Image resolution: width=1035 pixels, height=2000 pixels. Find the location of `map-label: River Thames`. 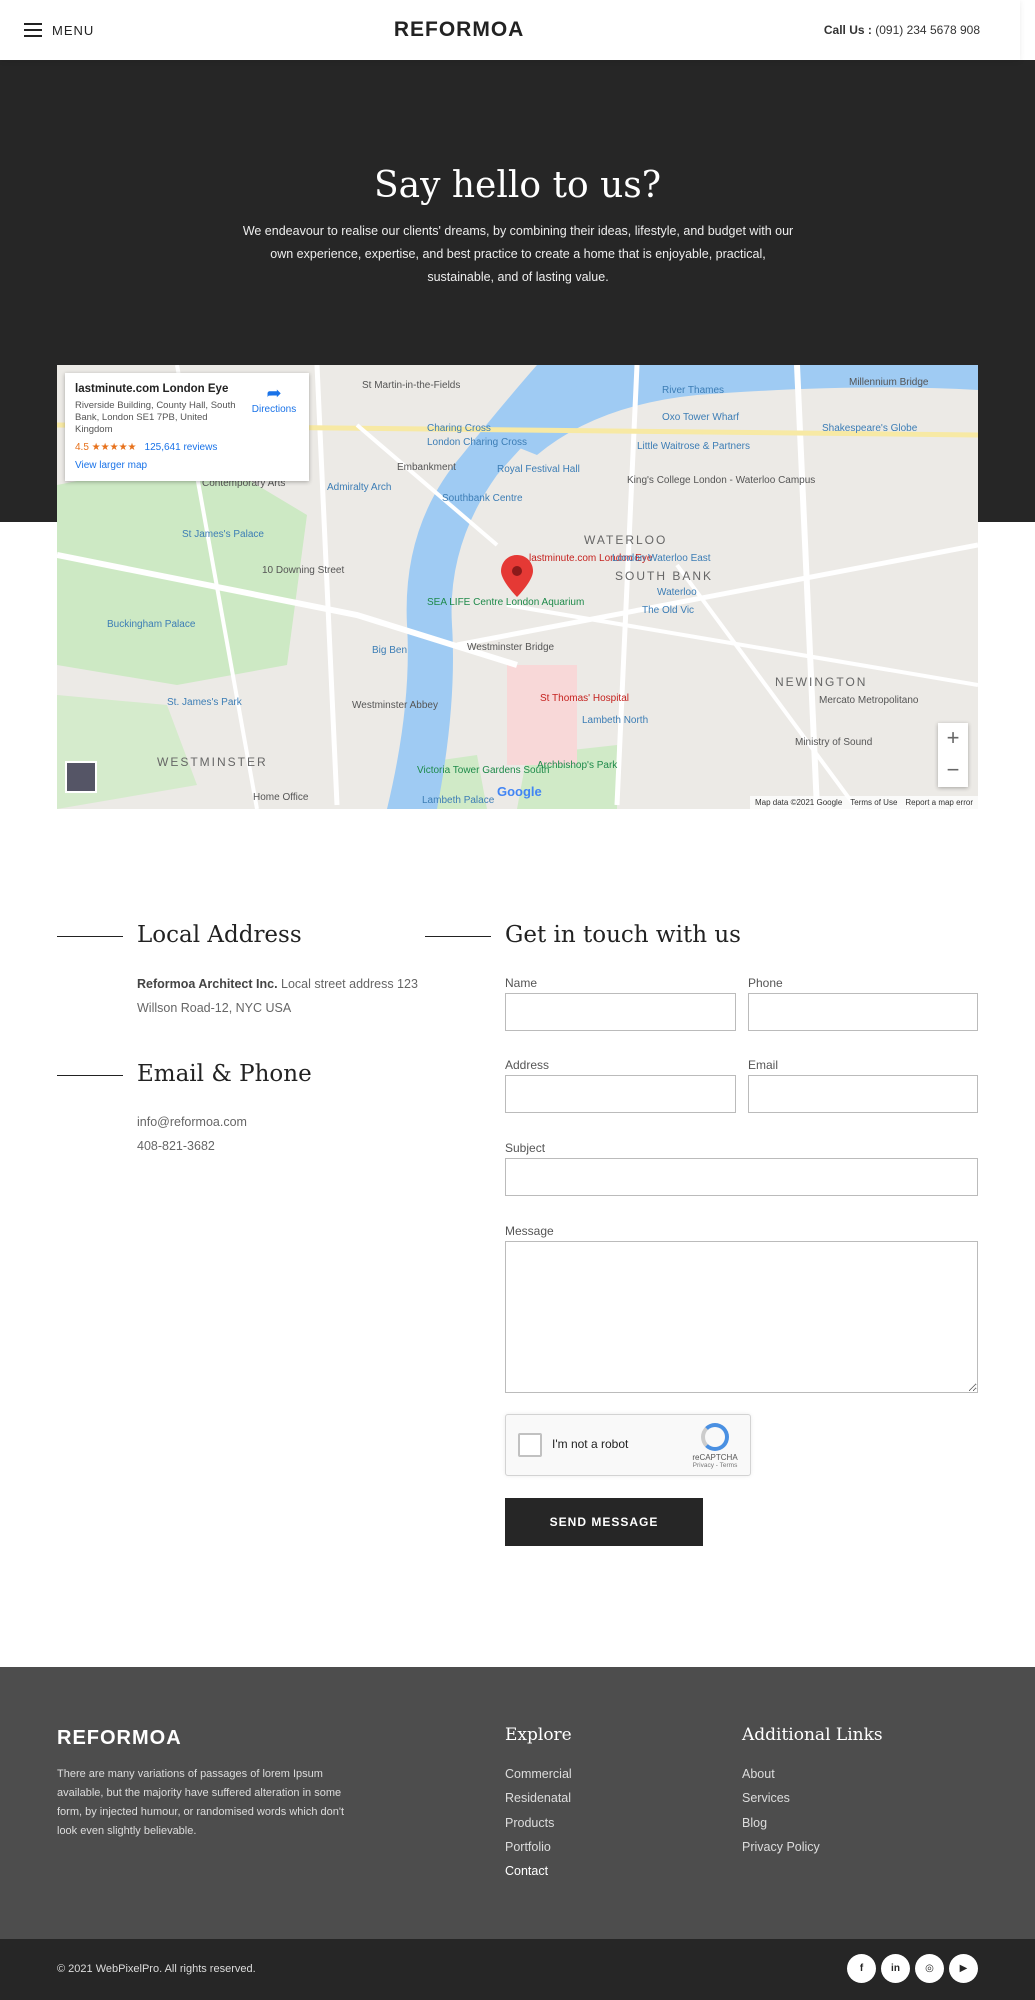

map-label: River Thames is located at coordinates (693, 390).